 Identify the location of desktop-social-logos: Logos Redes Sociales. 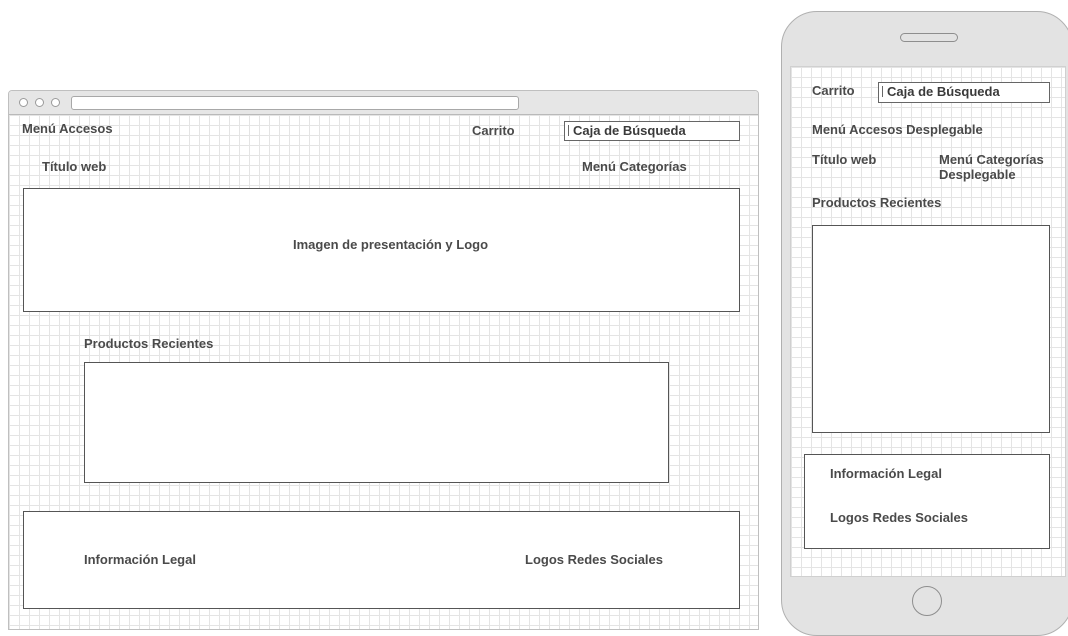
(594, 559).